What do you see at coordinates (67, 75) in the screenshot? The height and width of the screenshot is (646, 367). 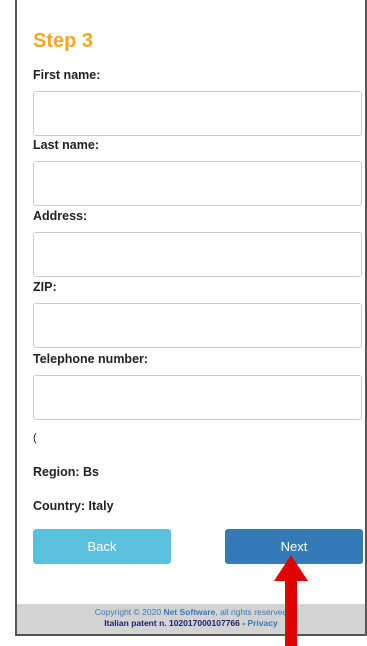 I see `first-name-label: First name:` at bounding box center [67, 75].